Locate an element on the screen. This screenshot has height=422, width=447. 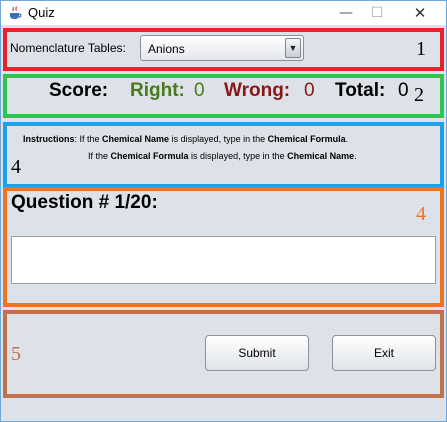
annotation-number-2: 2 is located at coordinates (419, 95).